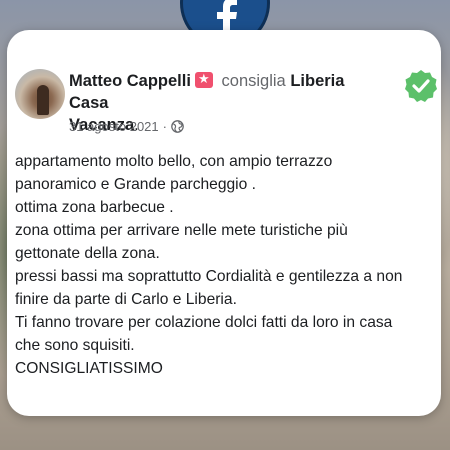 The height and width of the screenshot is (450, 450). What do you see at coordinates (253, 81) in the screenshot?
I see `recommends-label: consiglia` at bounding box center [253, 81].